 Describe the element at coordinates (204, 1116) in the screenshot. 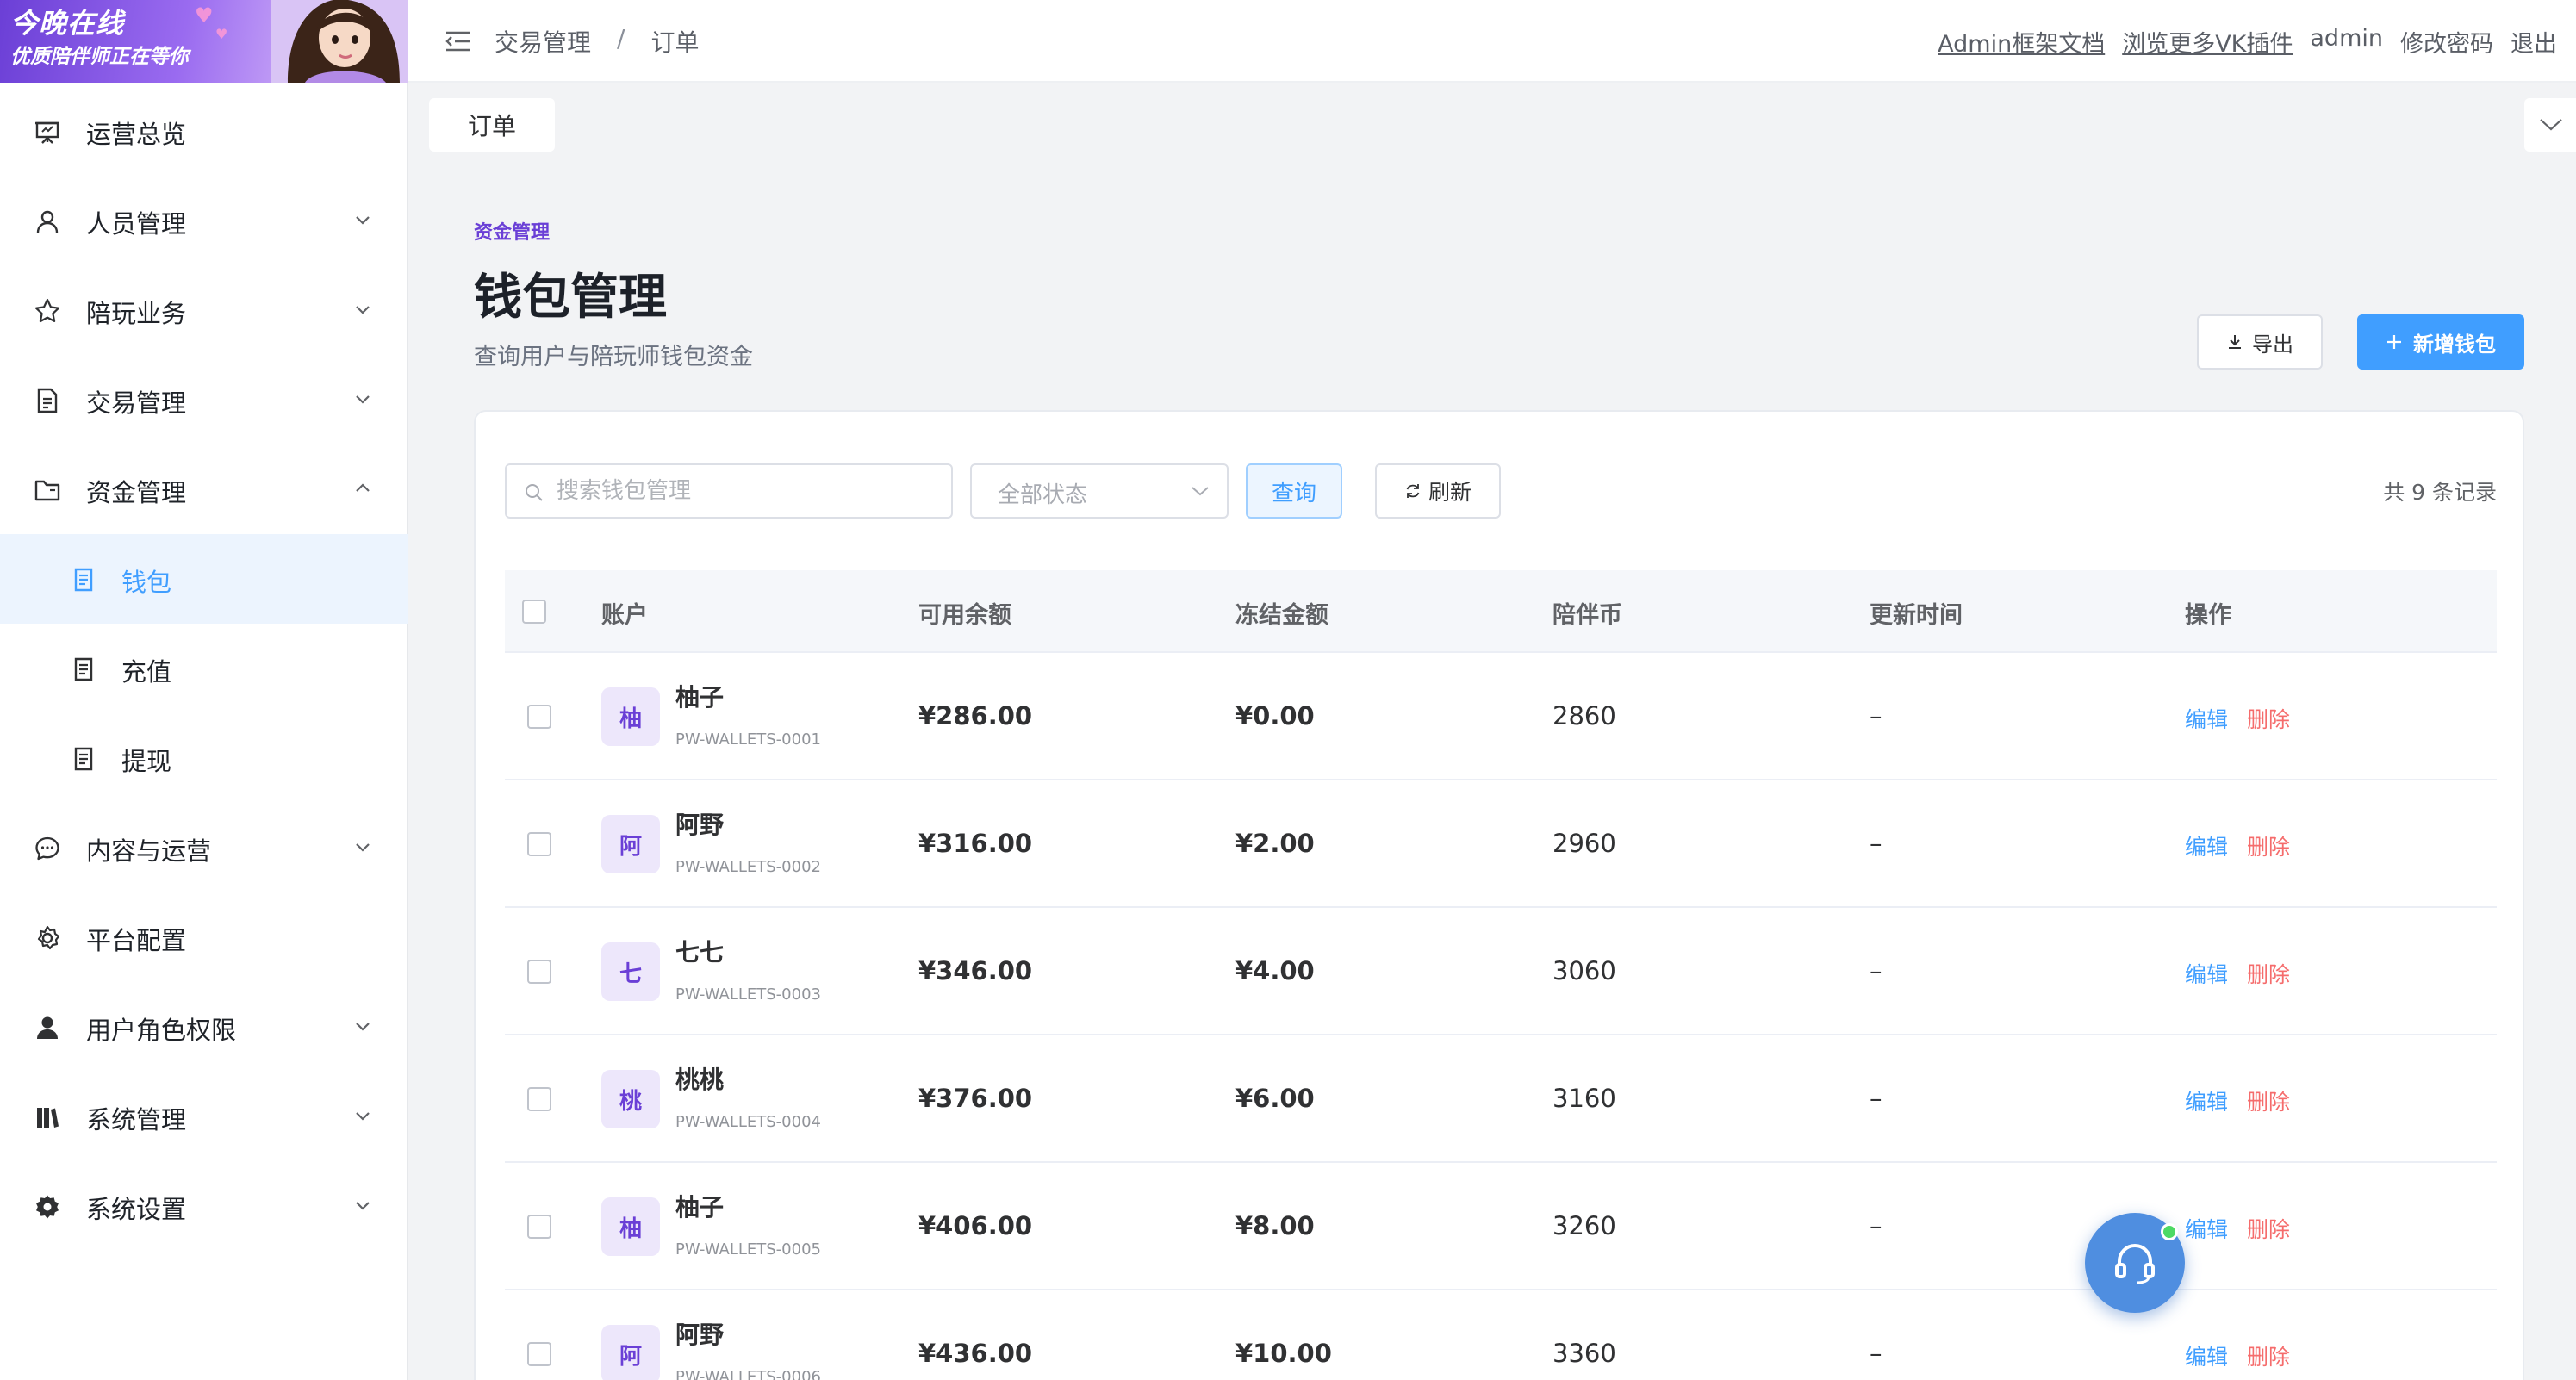

I see `sidebar-item-system-manage: 系统管理` at that location.